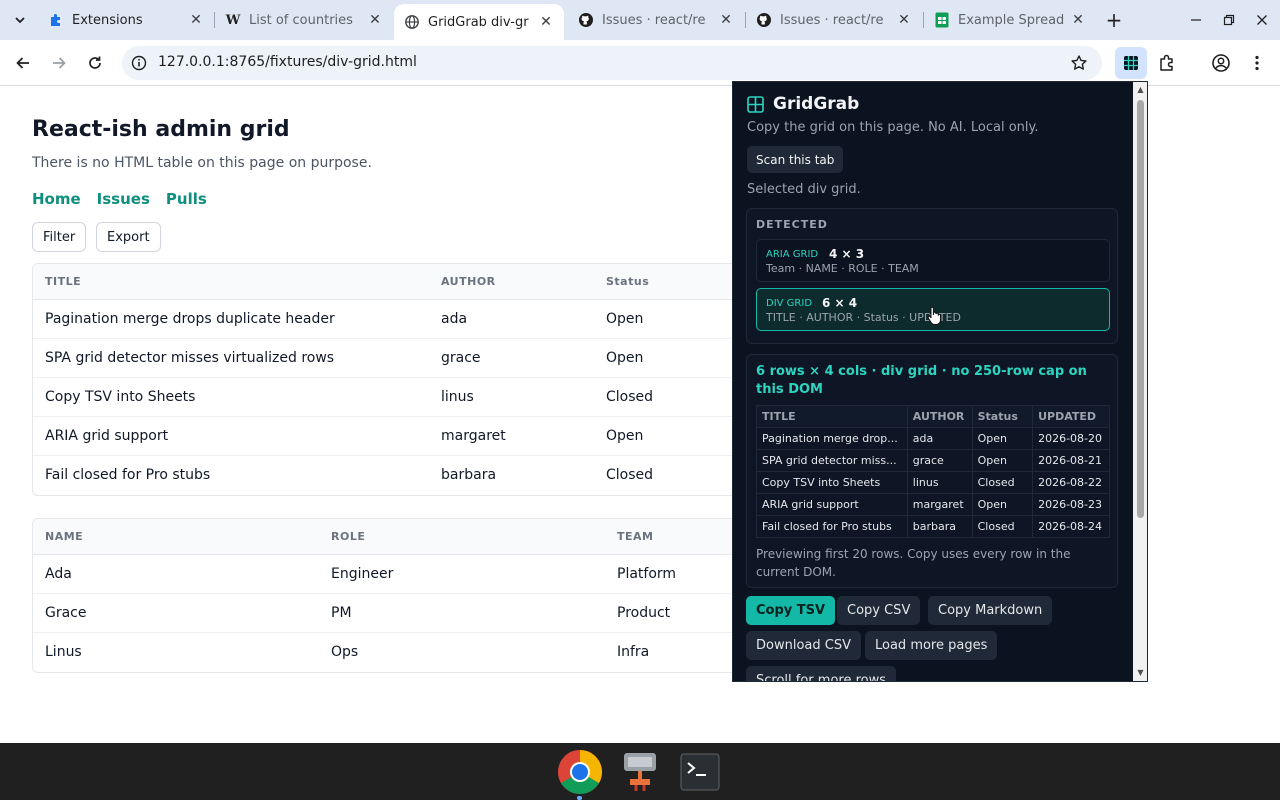 The width and height of the screenshot is (1280, 800). What do you see at coordinates (1140, 89) in the screenshot?
I see `scroll-up-arrow-icon: ▲` at bounding box center [1140, 89].